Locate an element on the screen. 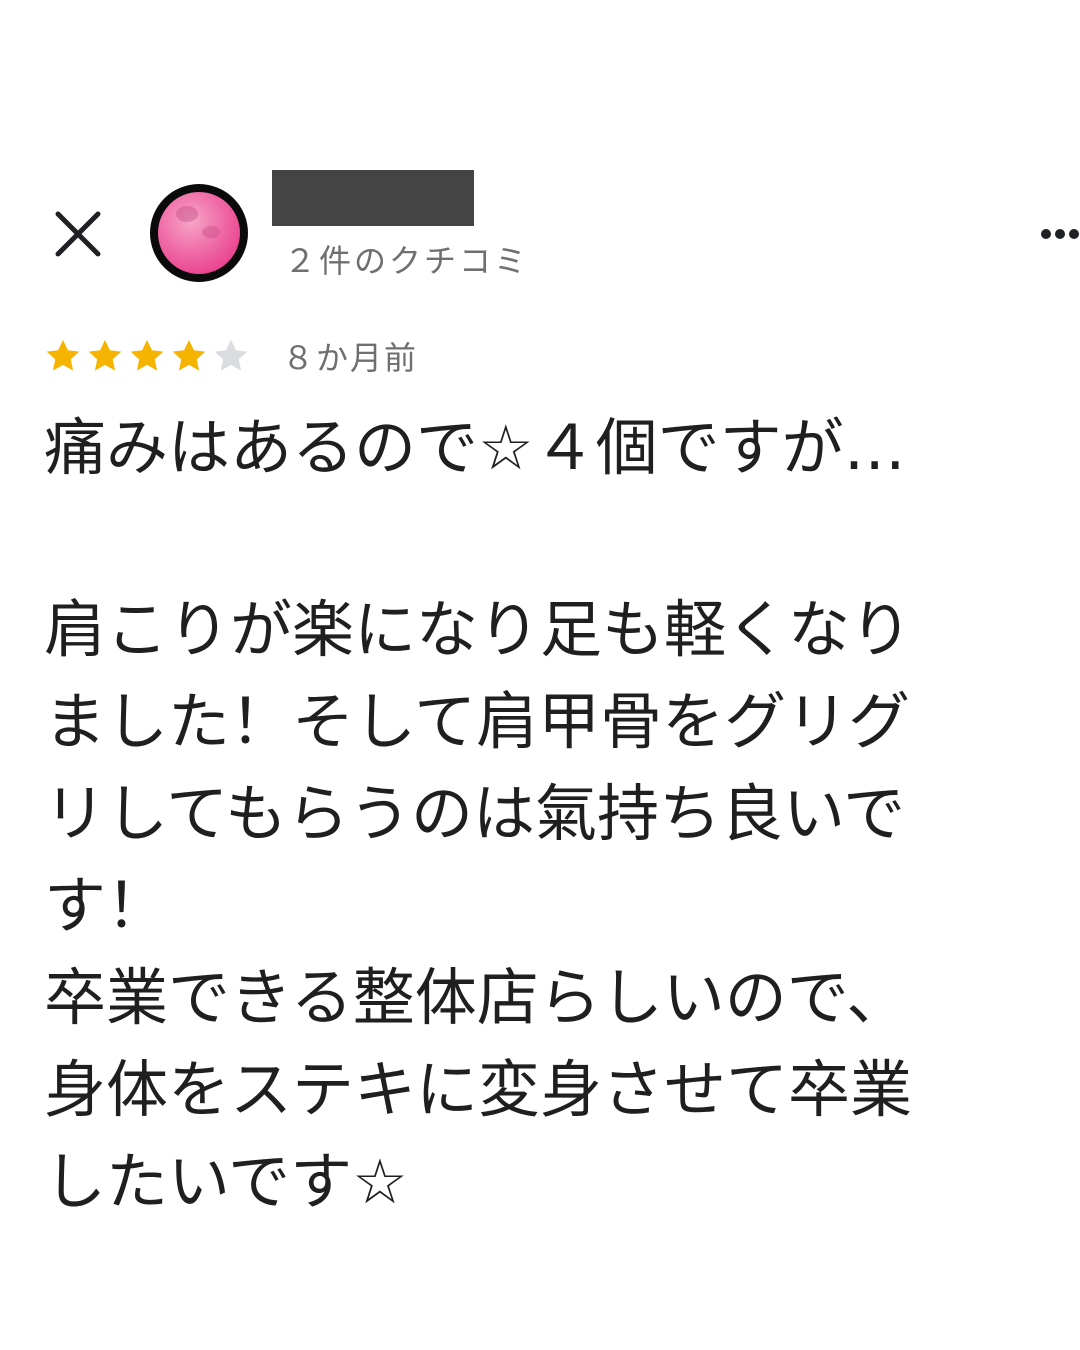 The image size is (1080, 1350). star-rating is located at coordinates (149, 356).